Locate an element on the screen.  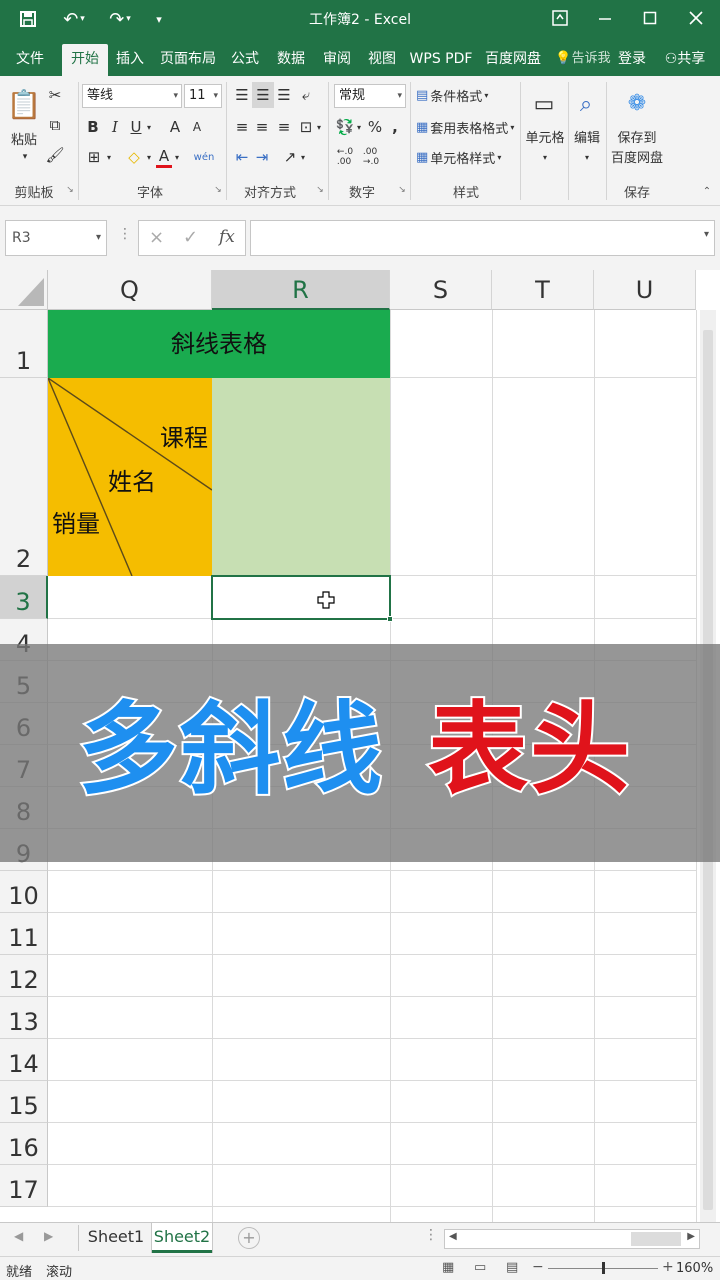
zoom-slider is located at coordinates (603, 1268).